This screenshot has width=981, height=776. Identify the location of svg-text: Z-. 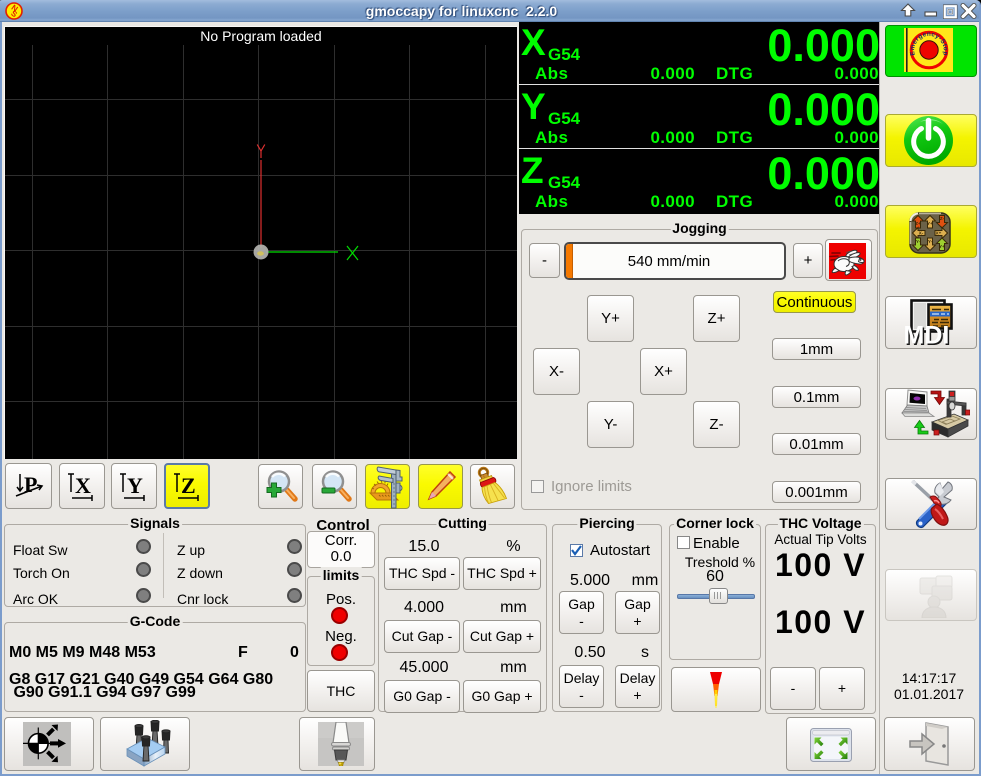
(942, 218).